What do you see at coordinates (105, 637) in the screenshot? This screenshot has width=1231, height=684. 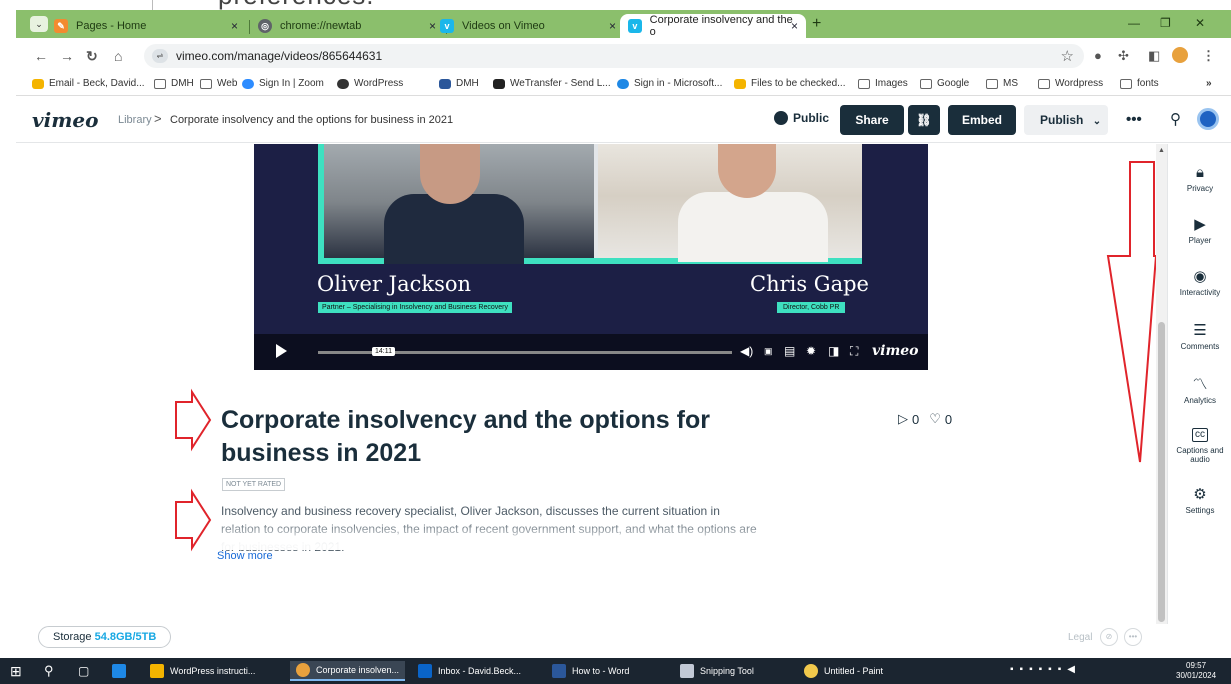 I see `storage-pill: Storage 54.8GB/5TB` at bounding box center [105, 637].